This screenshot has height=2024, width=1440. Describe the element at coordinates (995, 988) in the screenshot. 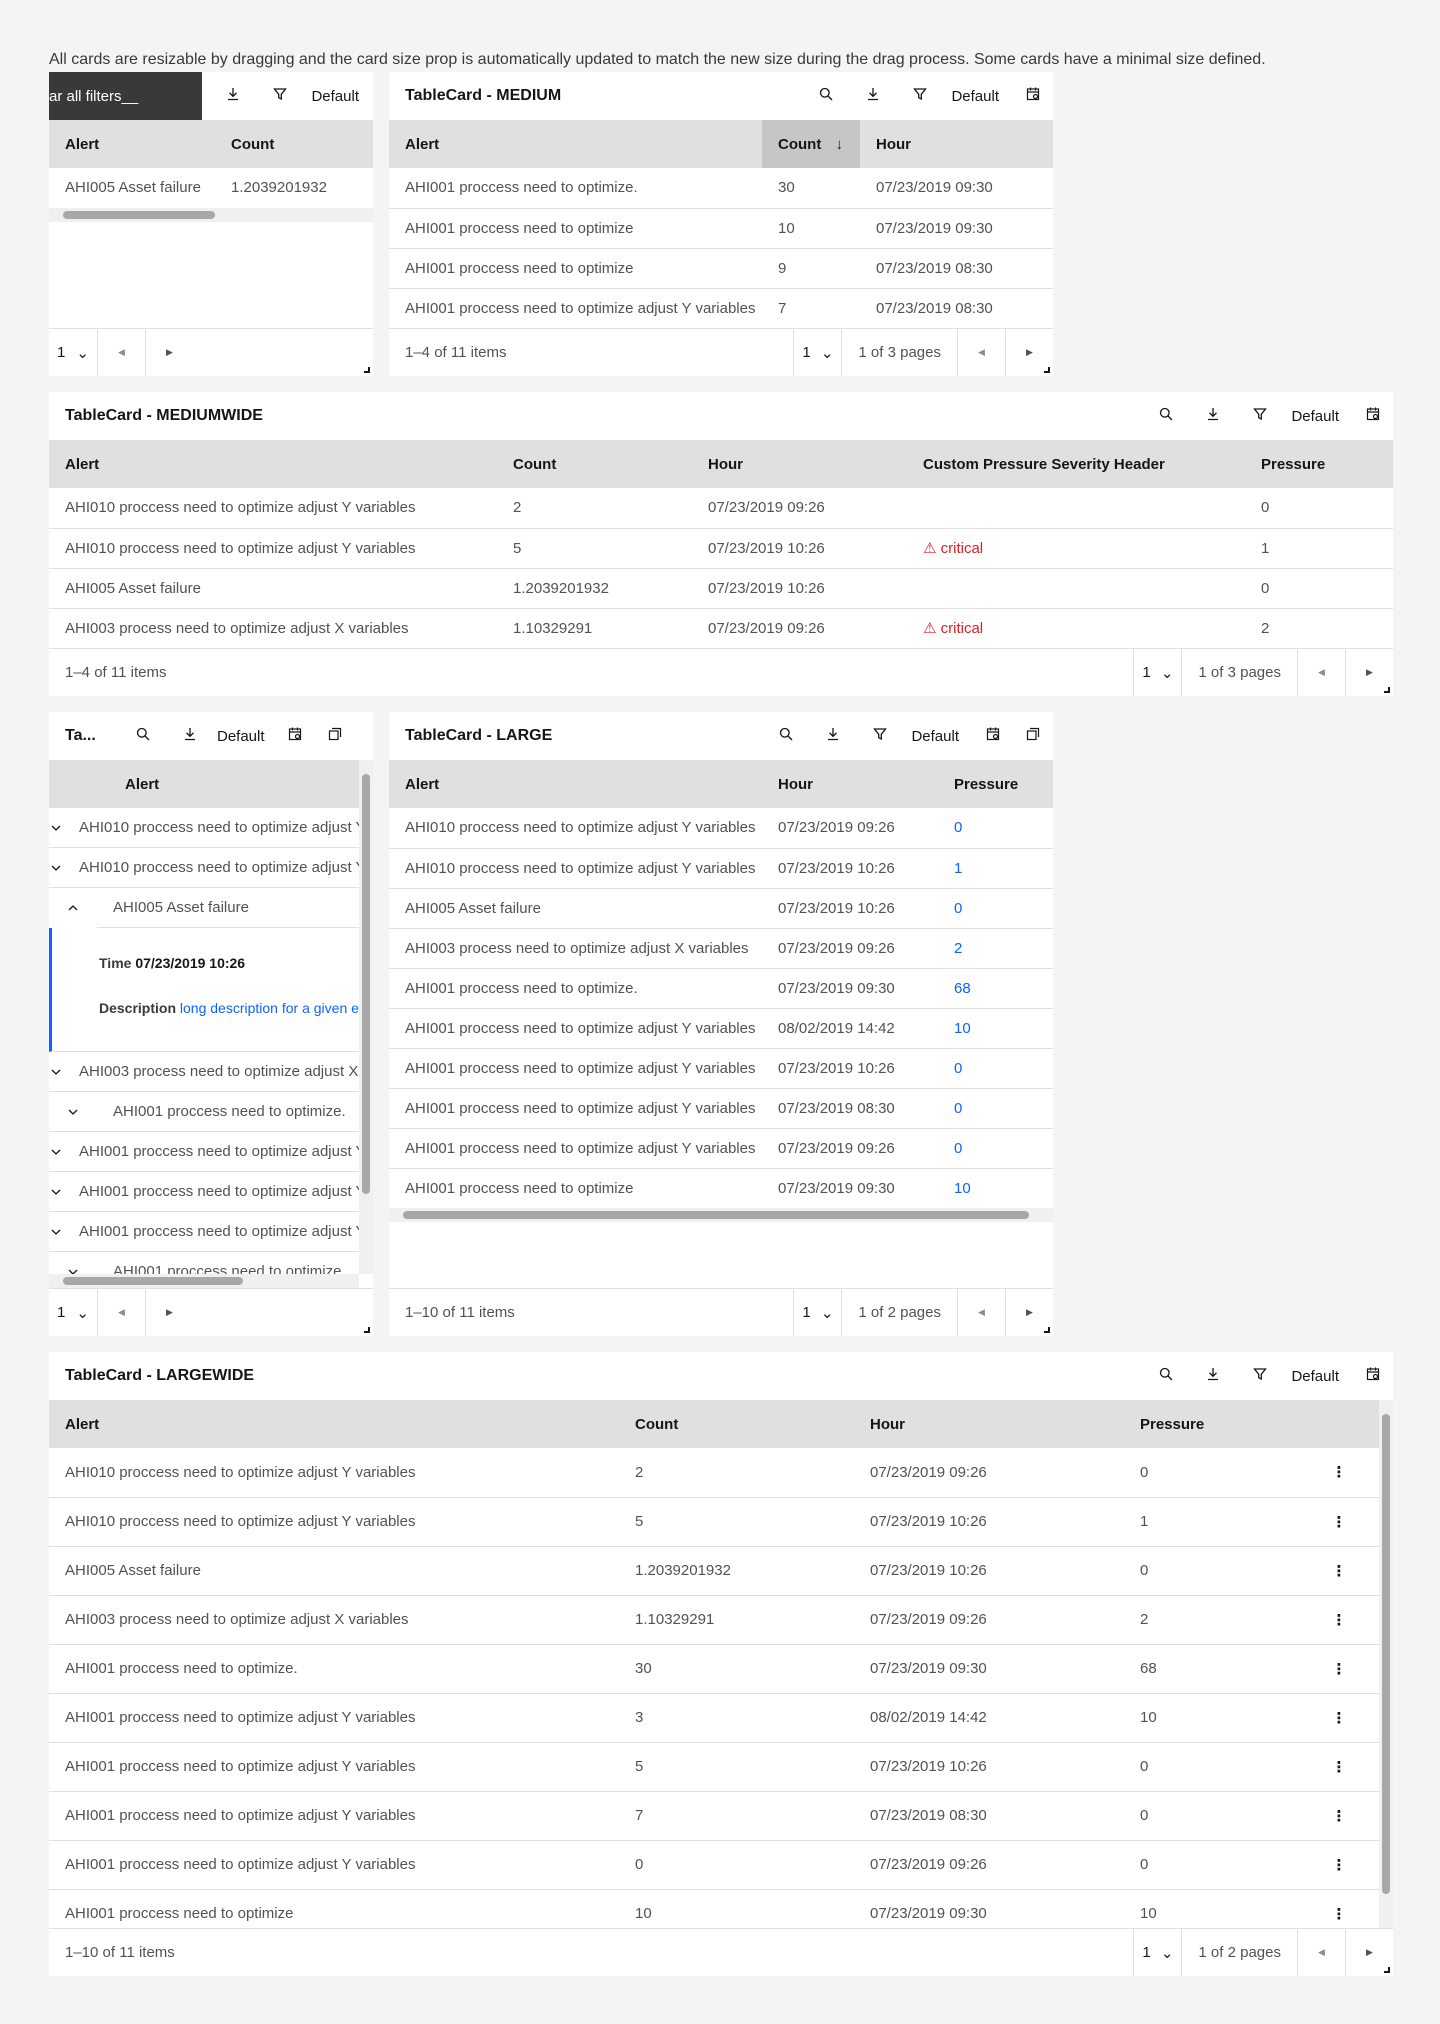

I see `cell-pressure: 68` at that location.